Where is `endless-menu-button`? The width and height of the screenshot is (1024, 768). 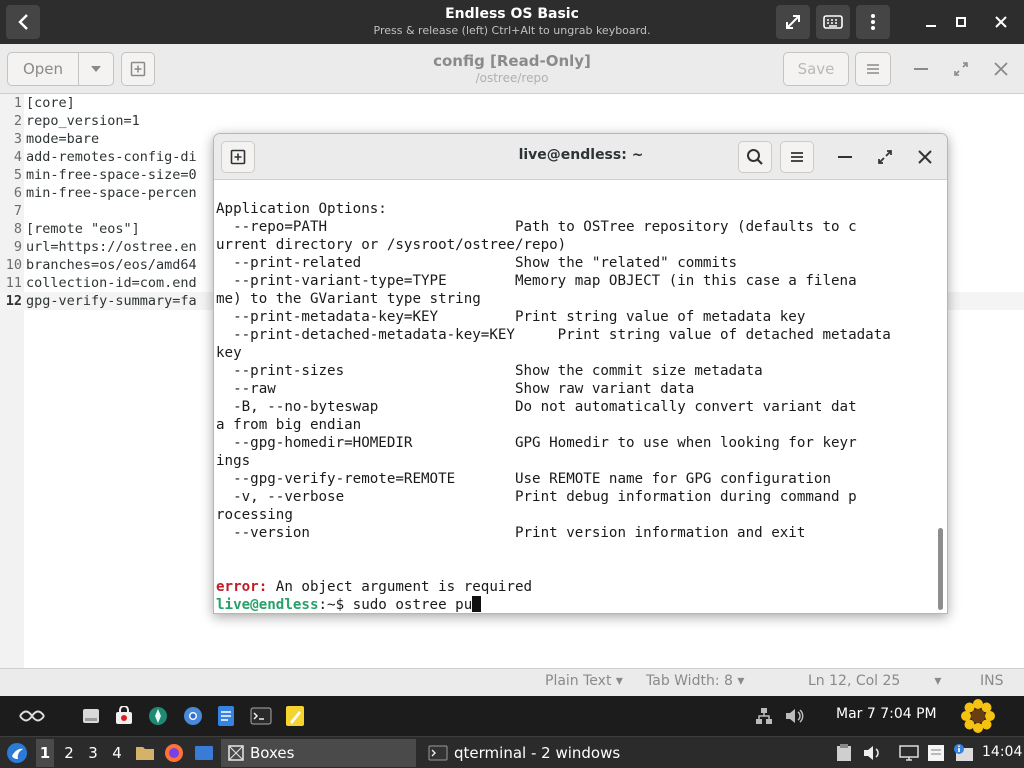 endless-menu-button is located at coordinates (32, 716).